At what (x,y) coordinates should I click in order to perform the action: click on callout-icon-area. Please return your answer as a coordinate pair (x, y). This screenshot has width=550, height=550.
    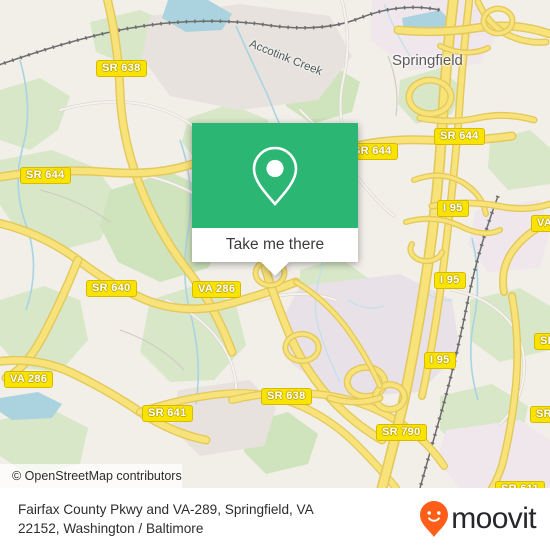
    Looking at the image, I should click on (275, 175).